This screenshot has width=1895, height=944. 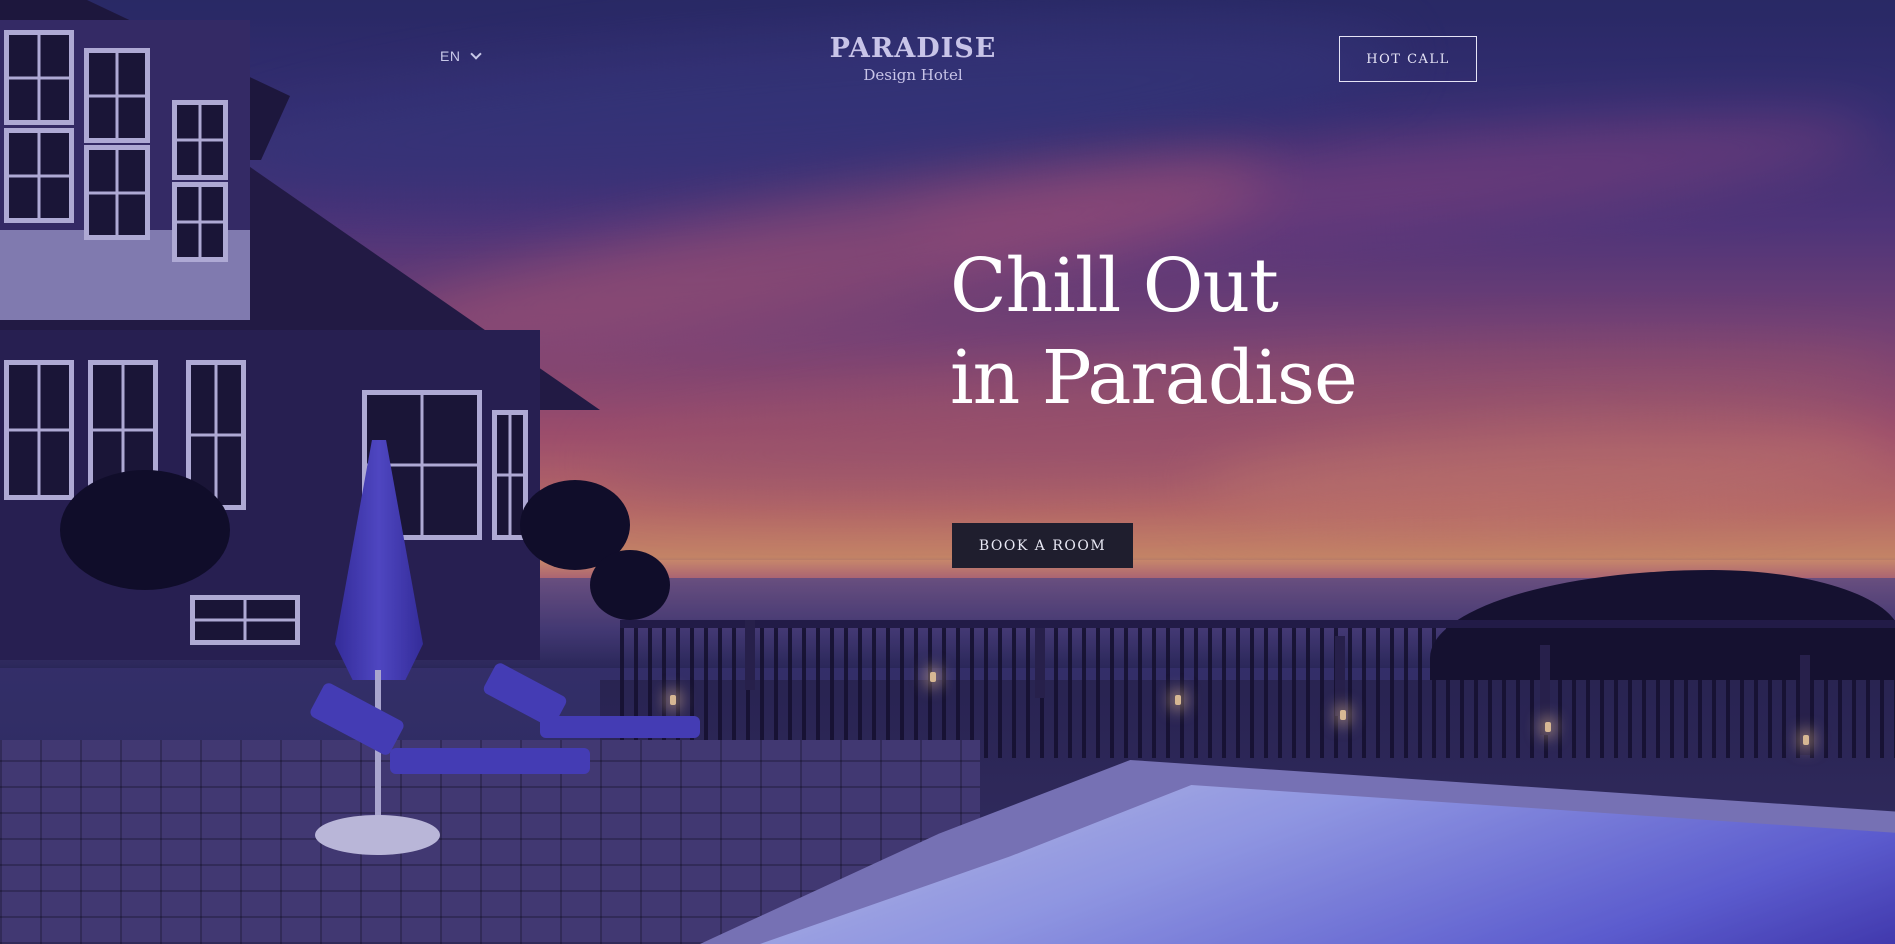 What do you see at coordinates (450, 56) in the screenshot?
I see `language-label: EN` at bounding box center [450, 56].